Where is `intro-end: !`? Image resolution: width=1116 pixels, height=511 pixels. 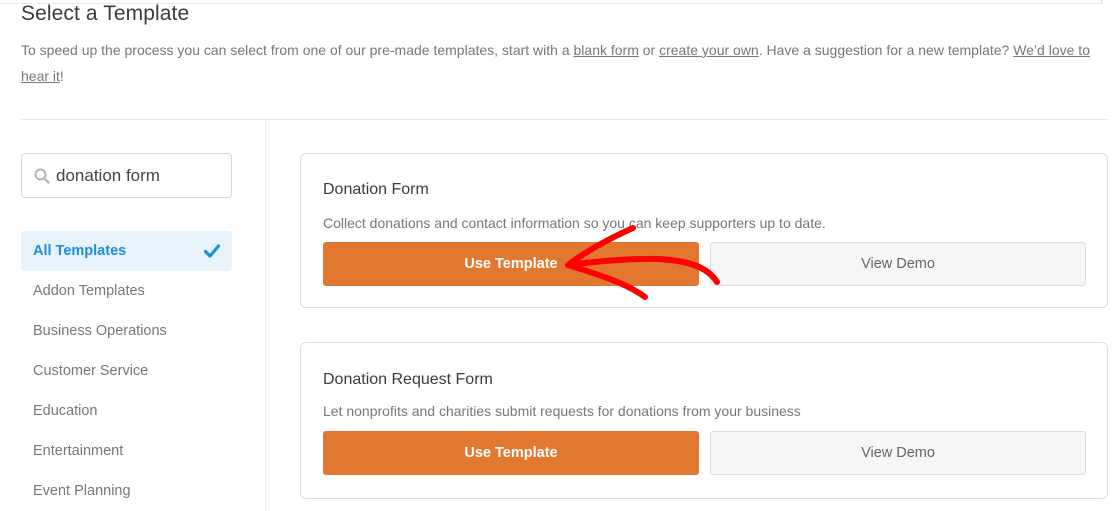 intro-end: ! is located at coordinates (61, 76).